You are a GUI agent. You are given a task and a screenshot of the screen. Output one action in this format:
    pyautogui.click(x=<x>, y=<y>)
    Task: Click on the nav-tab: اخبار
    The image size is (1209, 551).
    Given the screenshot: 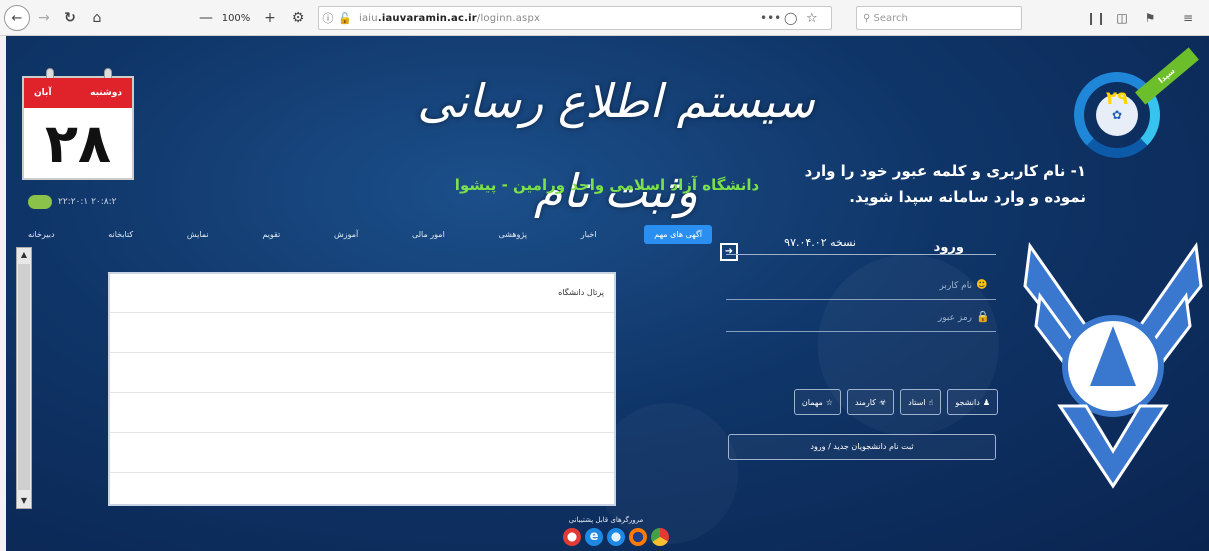 What is the action you would take?
    pyautogui.click(x=589, y=234)
    